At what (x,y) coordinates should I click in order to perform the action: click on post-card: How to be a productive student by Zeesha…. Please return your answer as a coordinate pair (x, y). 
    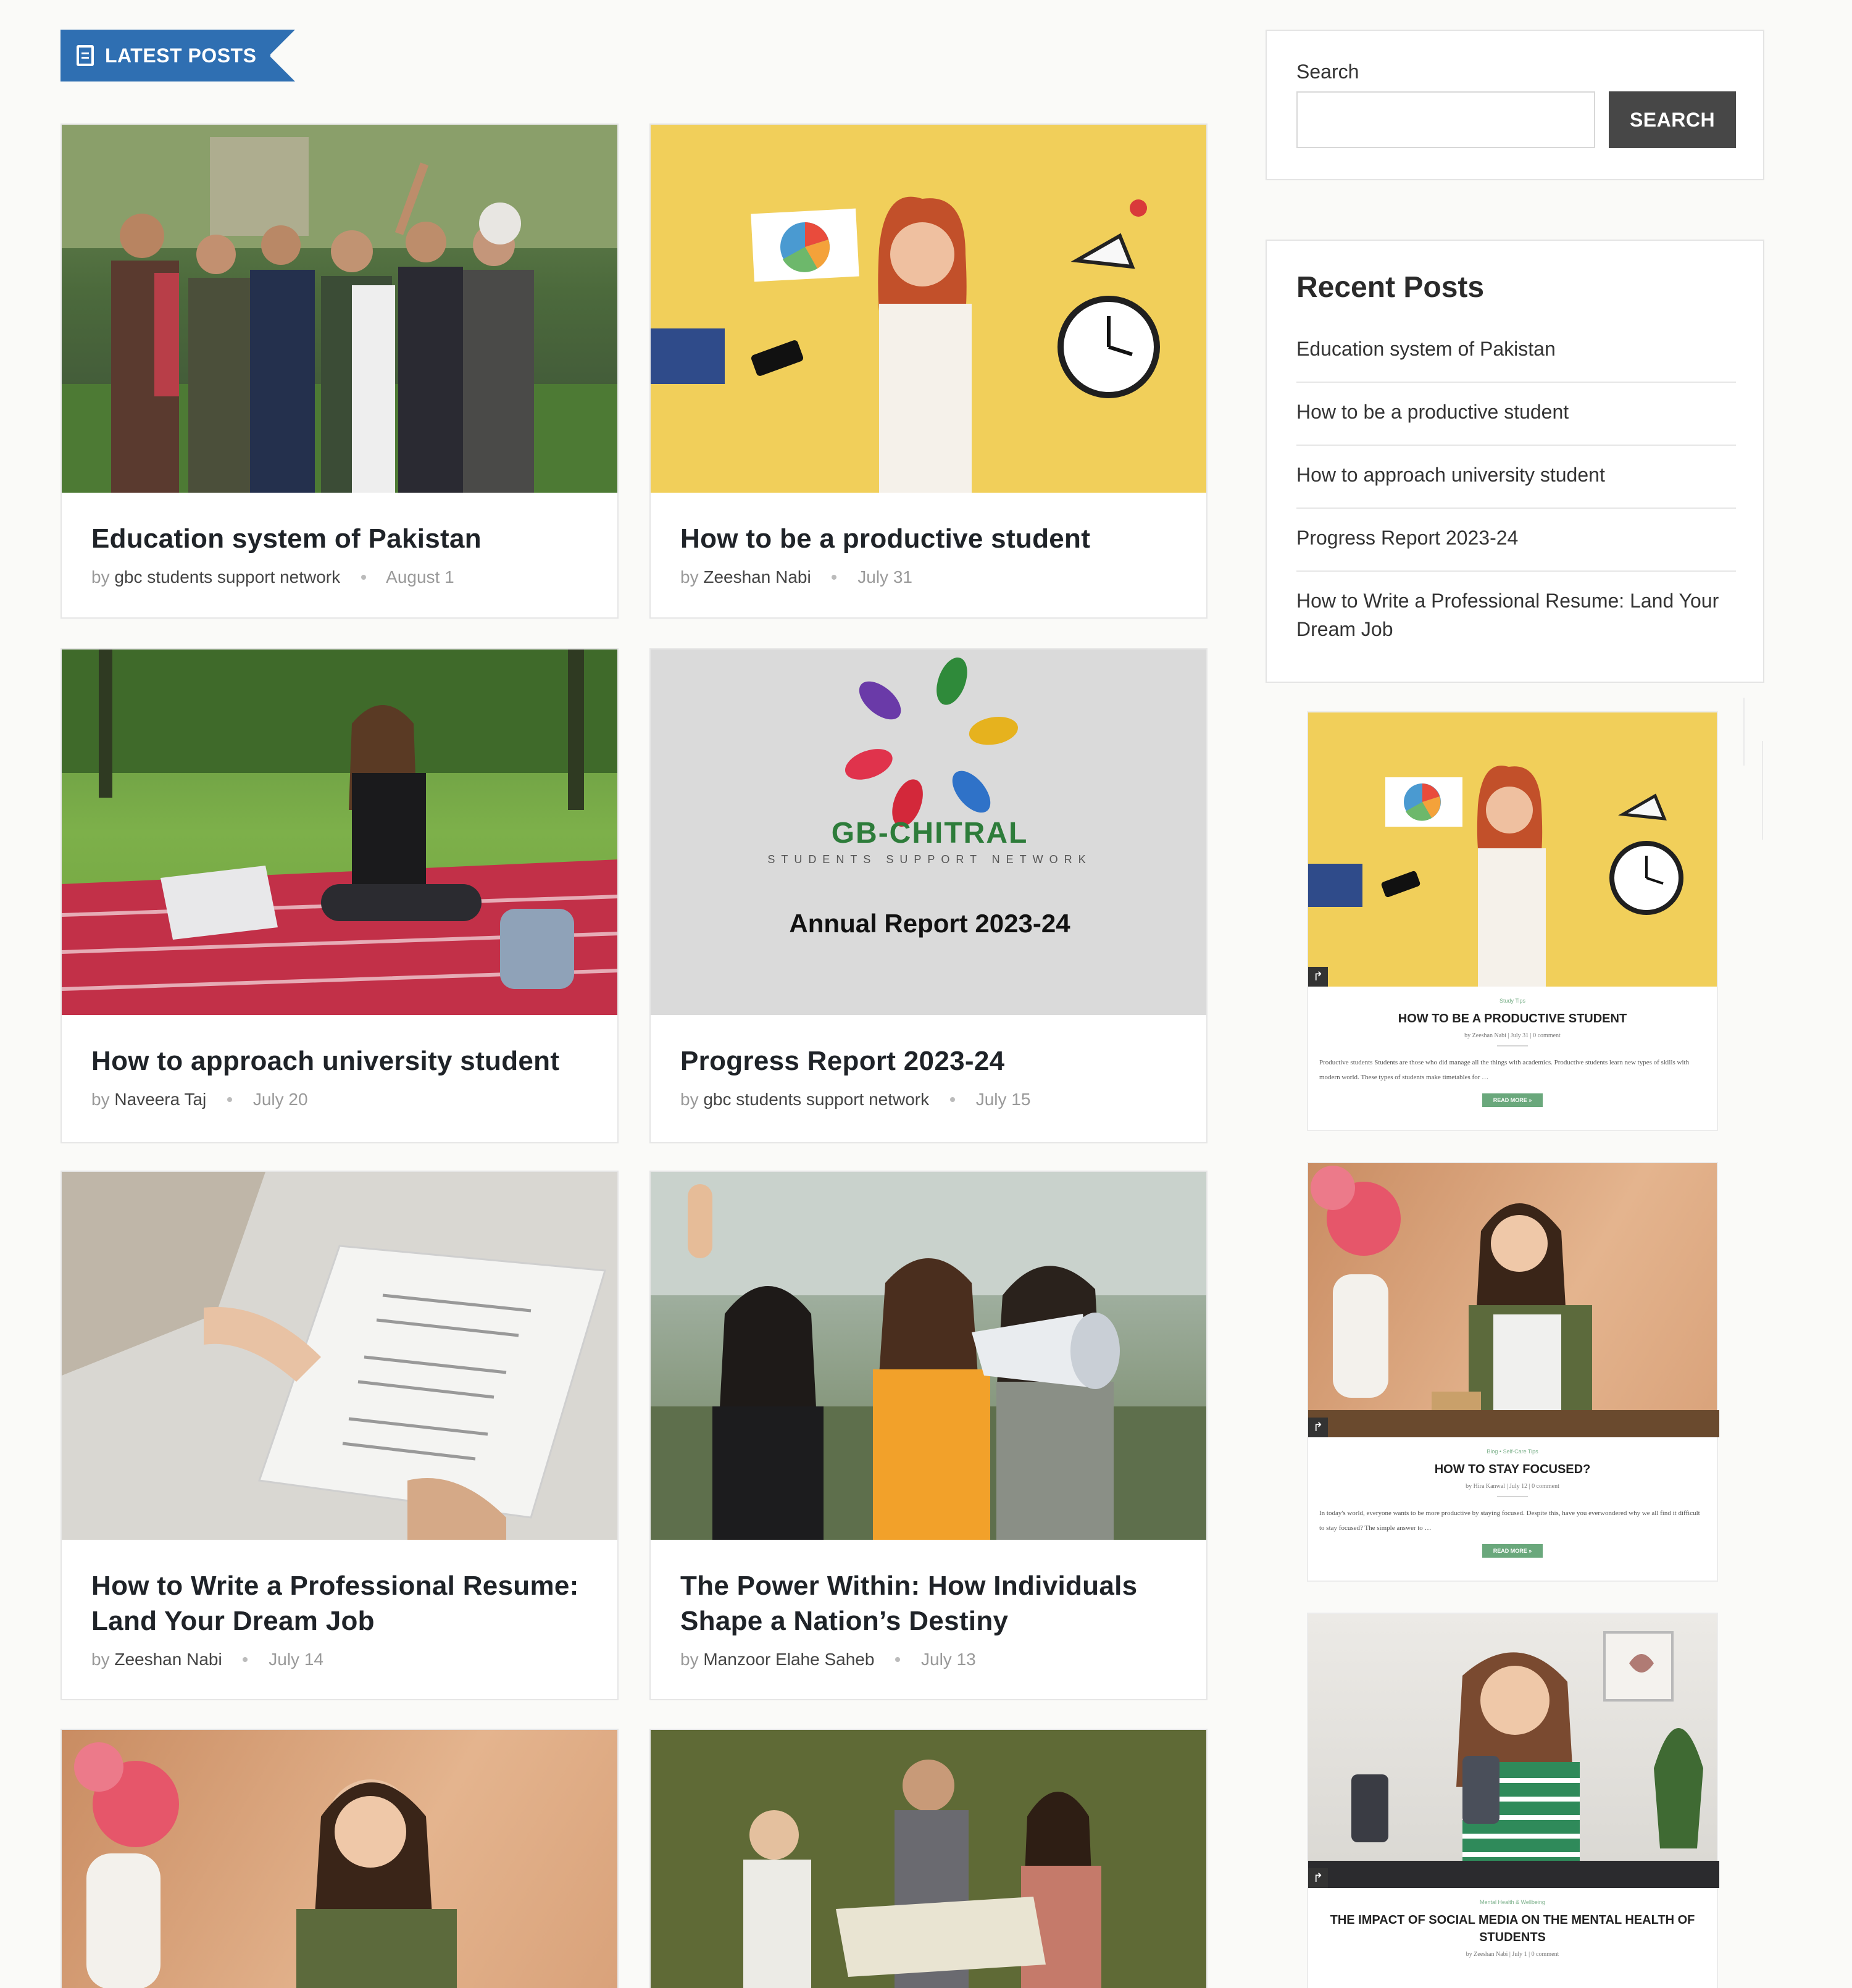
    Looking at the image, I should click on (928, 371).